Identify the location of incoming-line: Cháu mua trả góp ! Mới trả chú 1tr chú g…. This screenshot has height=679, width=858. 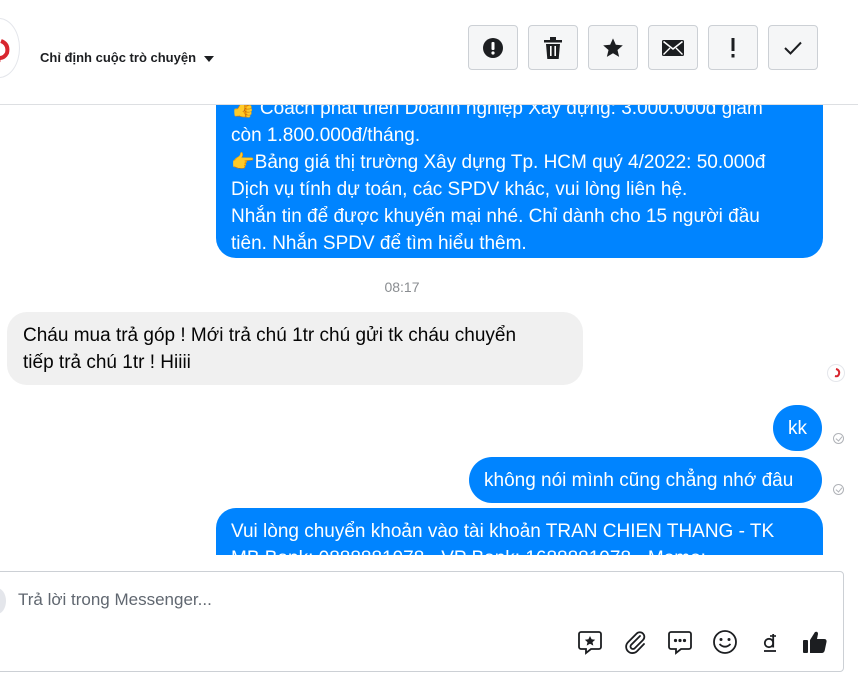
(270, 335).